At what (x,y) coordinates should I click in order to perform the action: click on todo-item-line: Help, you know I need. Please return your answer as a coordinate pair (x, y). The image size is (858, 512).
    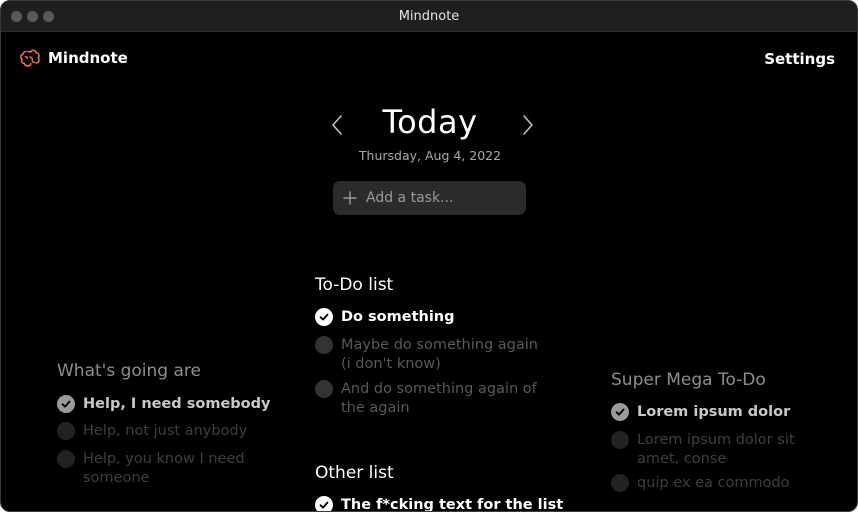
    Looking at the image, I should click on (164, 459).